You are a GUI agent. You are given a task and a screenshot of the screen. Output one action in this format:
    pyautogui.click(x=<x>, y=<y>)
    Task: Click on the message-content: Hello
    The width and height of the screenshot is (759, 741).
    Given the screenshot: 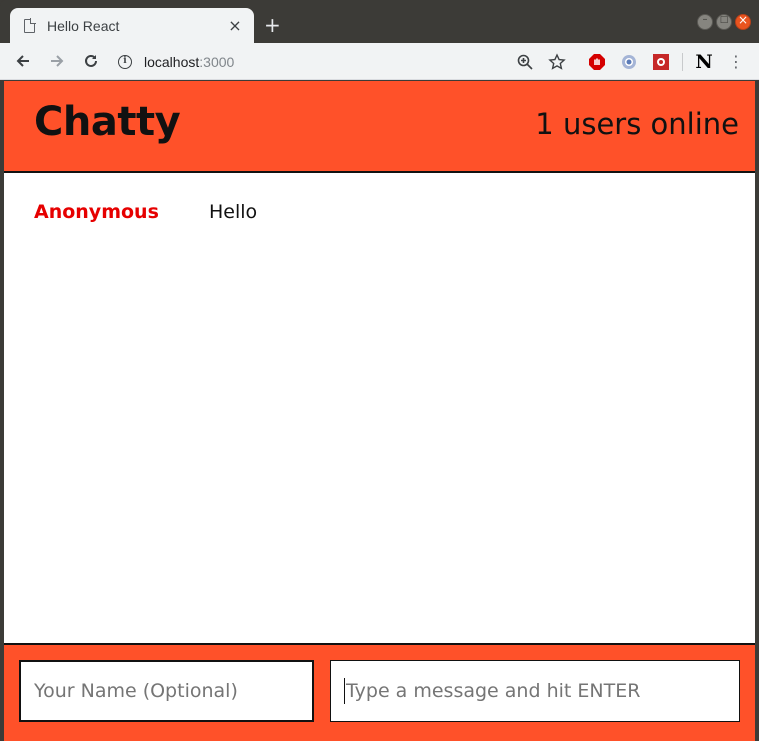 What is the action you would take?
    pyautogui.click(x=233, y=212)
    